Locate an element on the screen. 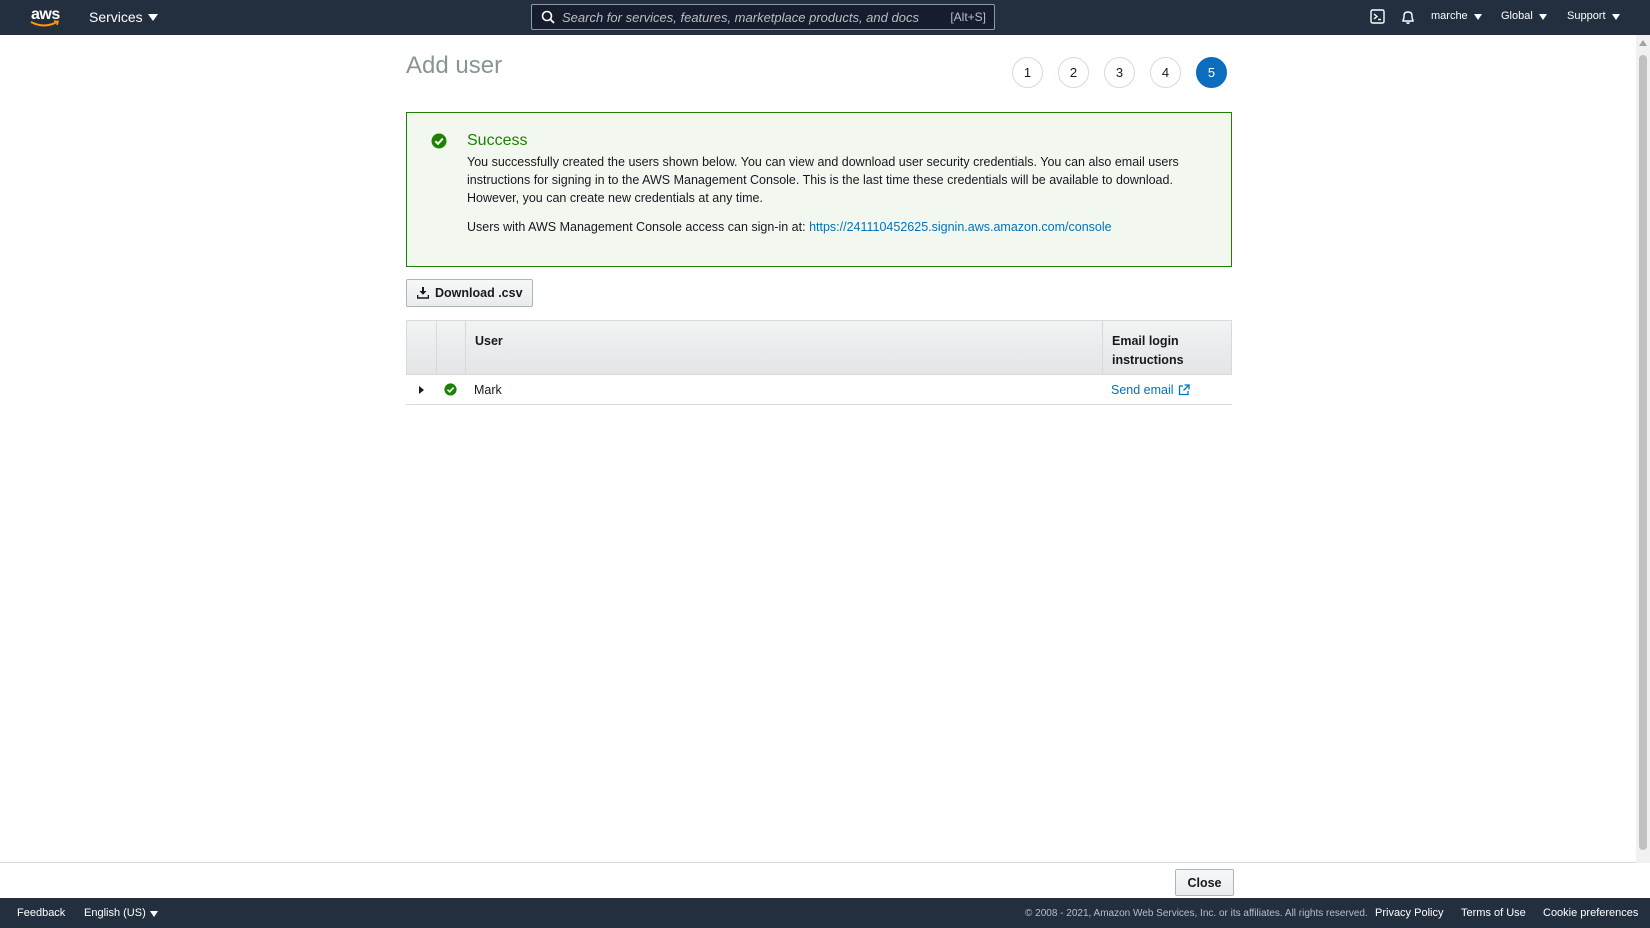 The image size is (1650, 928). row-expand-toggle is located at coordinates (421, 389).